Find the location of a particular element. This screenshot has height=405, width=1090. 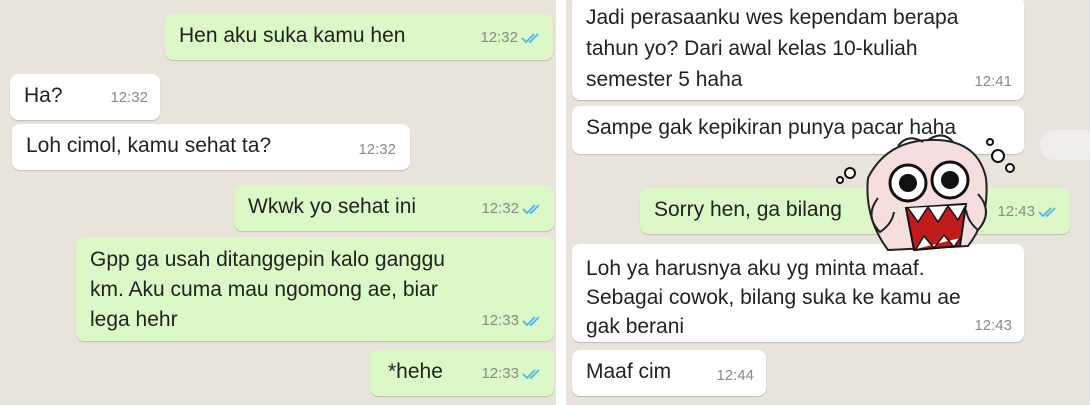

message-bubble: Hen aku suka kamu hen 12:32 is located at coordinates (359, 37).